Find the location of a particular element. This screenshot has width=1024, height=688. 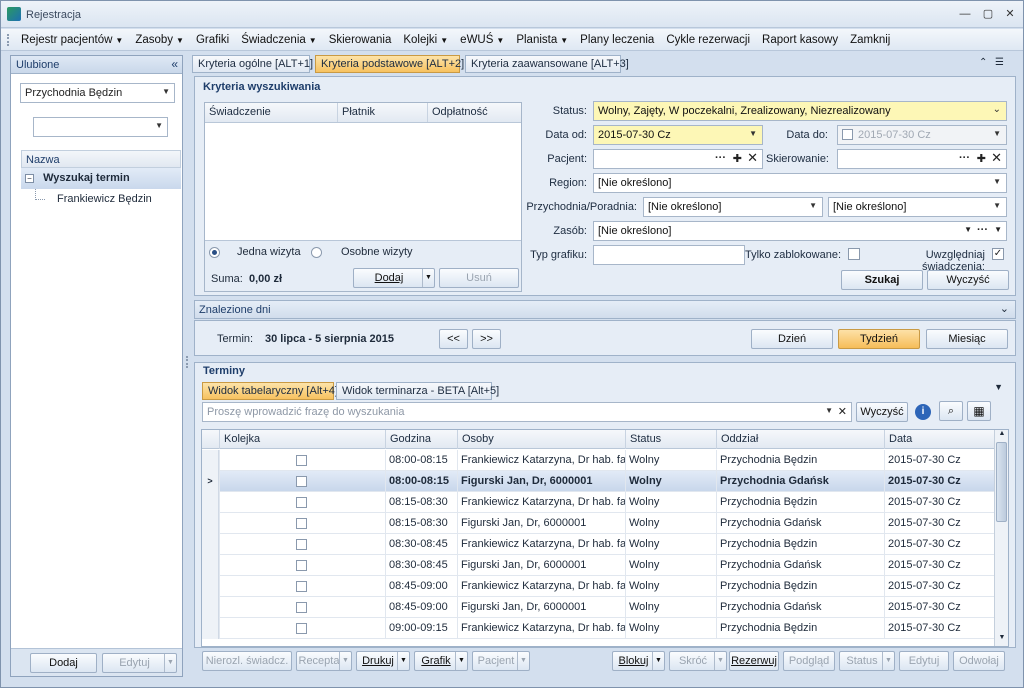

toolbar-button-0: Nierozl. świadcz. is located at coordinates (247, 661).